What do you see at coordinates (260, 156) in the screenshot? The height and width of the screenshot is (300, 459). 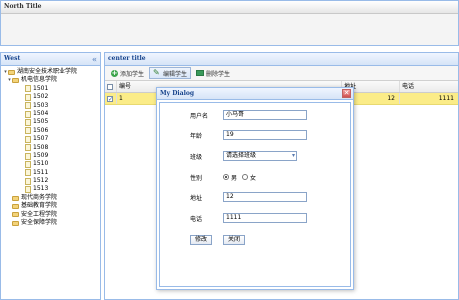 I see `class-select: 请选择班级 ▾` at bounding box center [260, 156].